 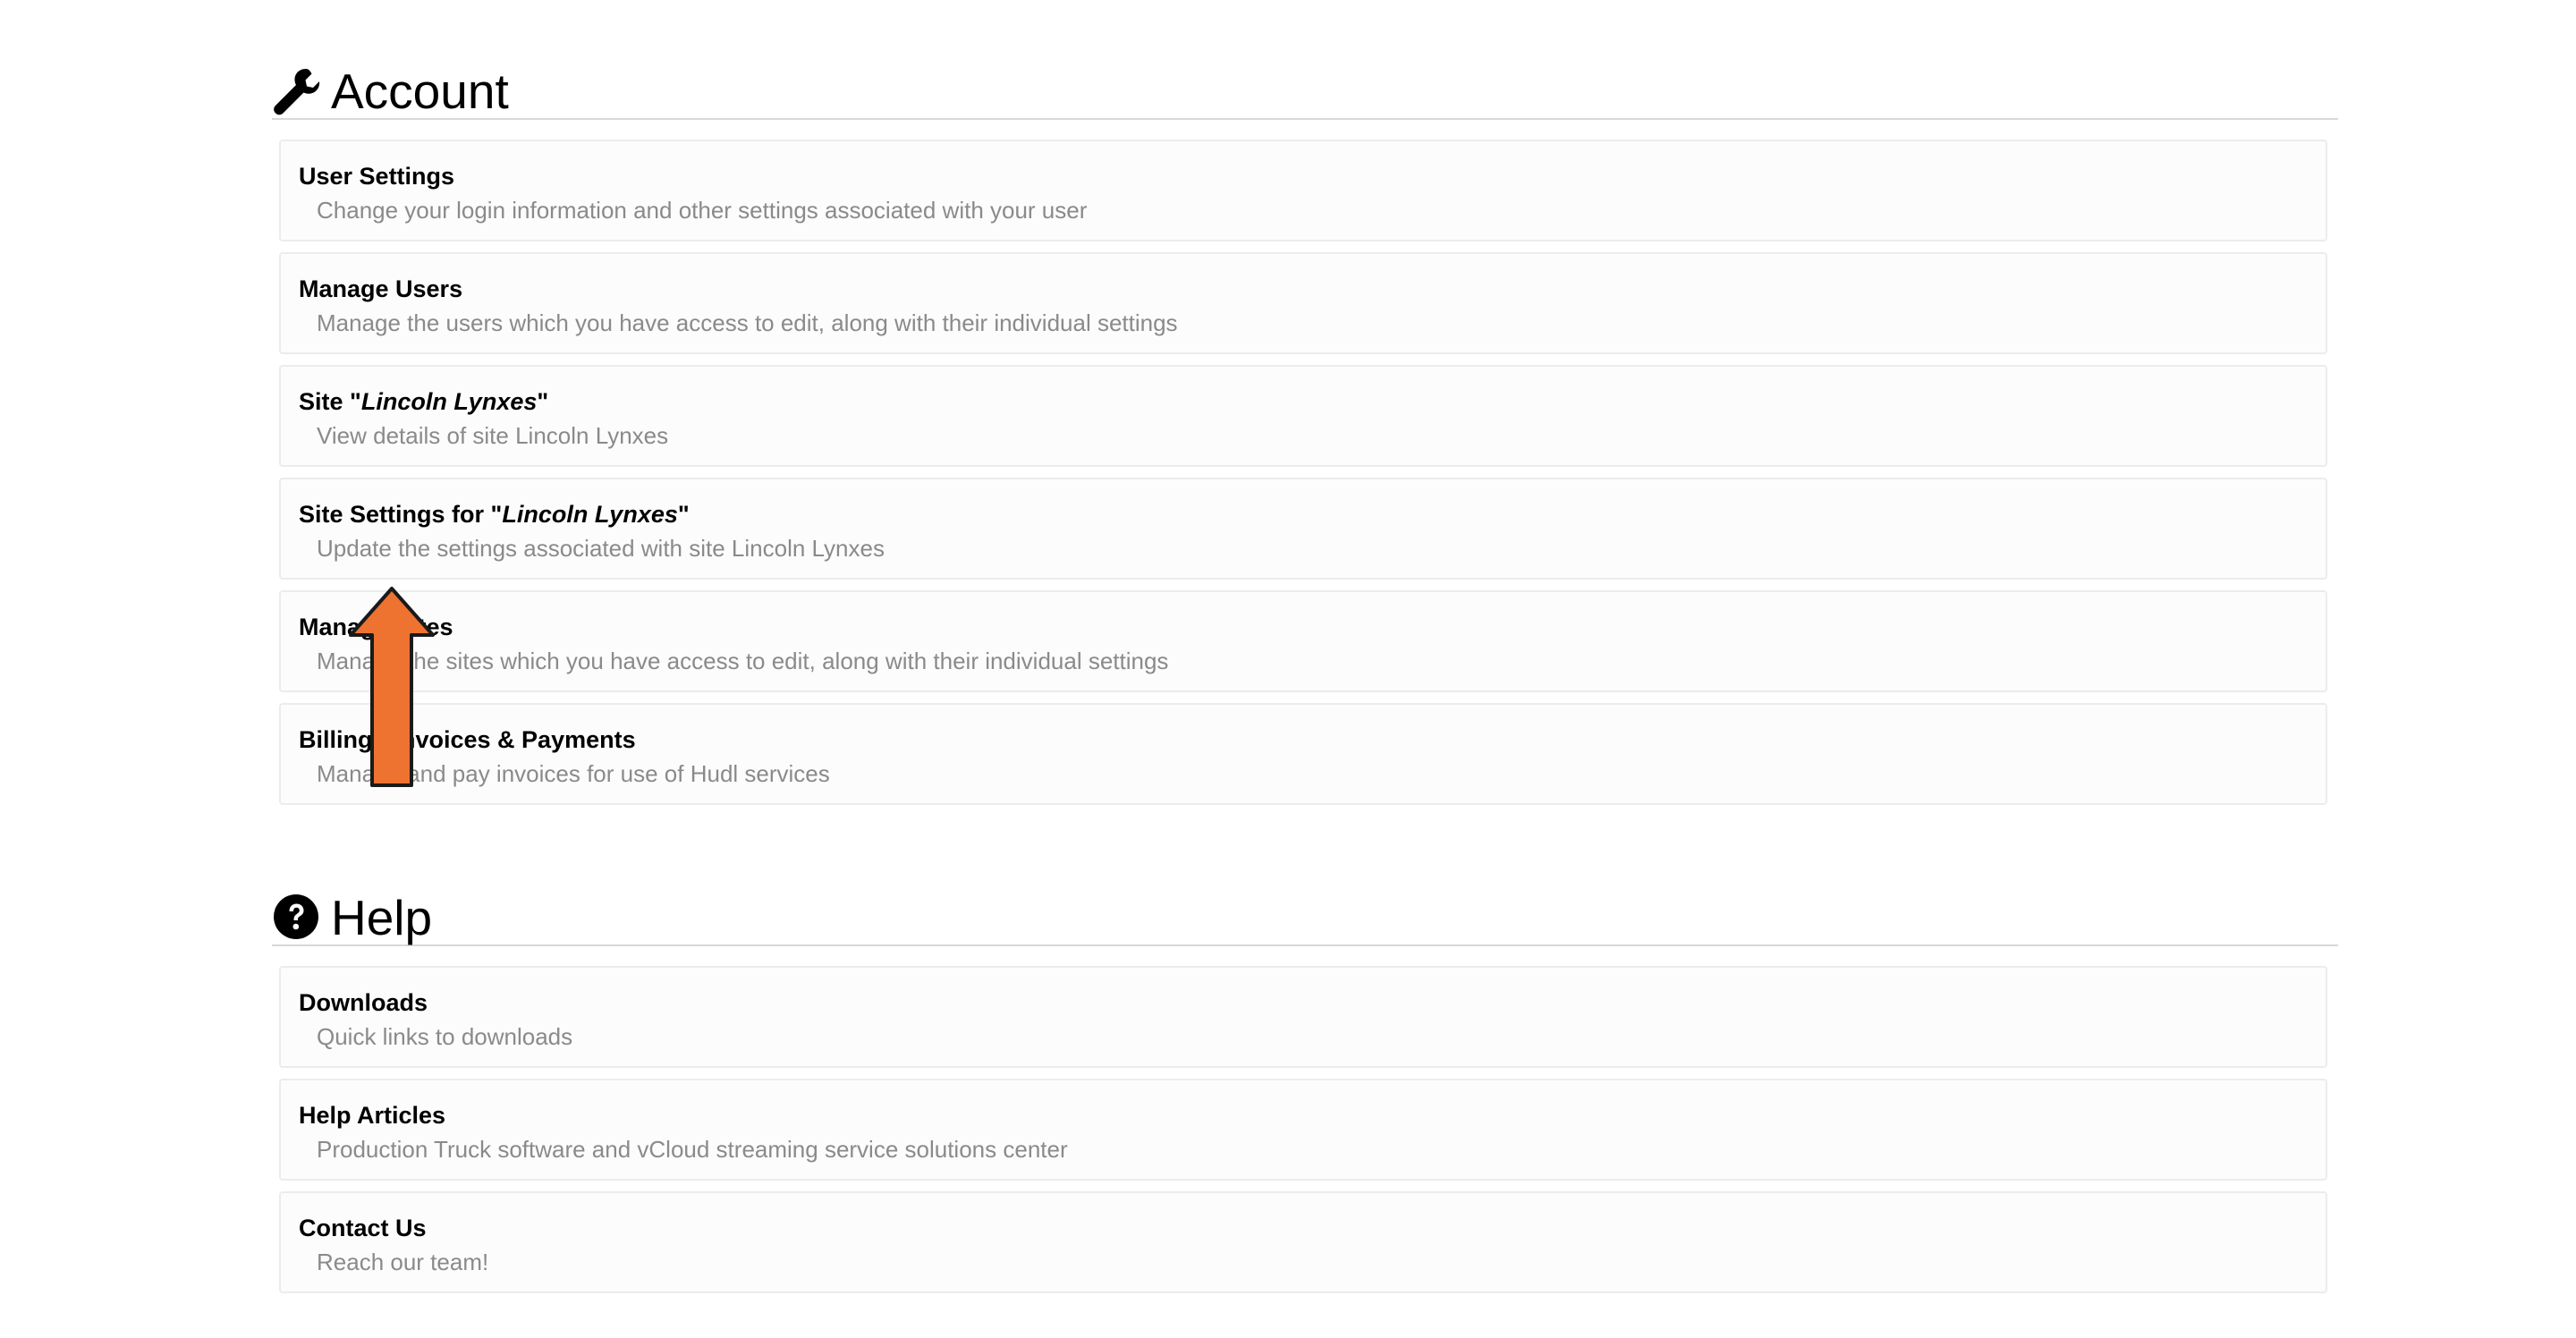 I want to click on help-title: Help, so click(x=382, y=918).